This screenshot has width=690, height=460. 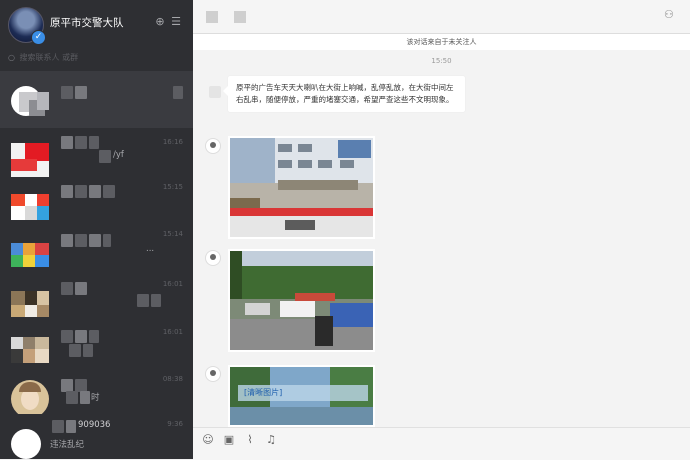 What do you see at coordinates (172, 142) in the screenshot?
I see `conversation-time: 16:16` at bounding box center [172, 142].